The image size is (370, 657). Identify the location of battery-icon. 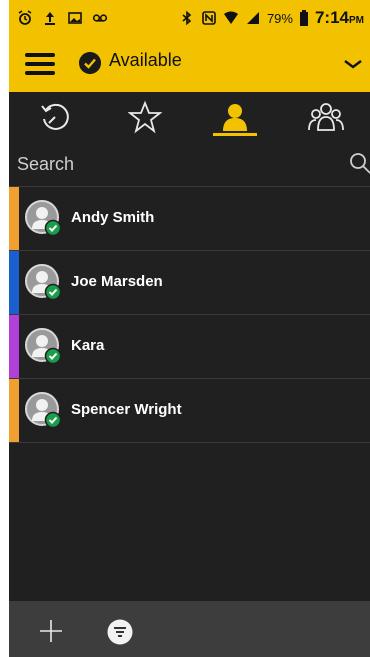
(303, 18).